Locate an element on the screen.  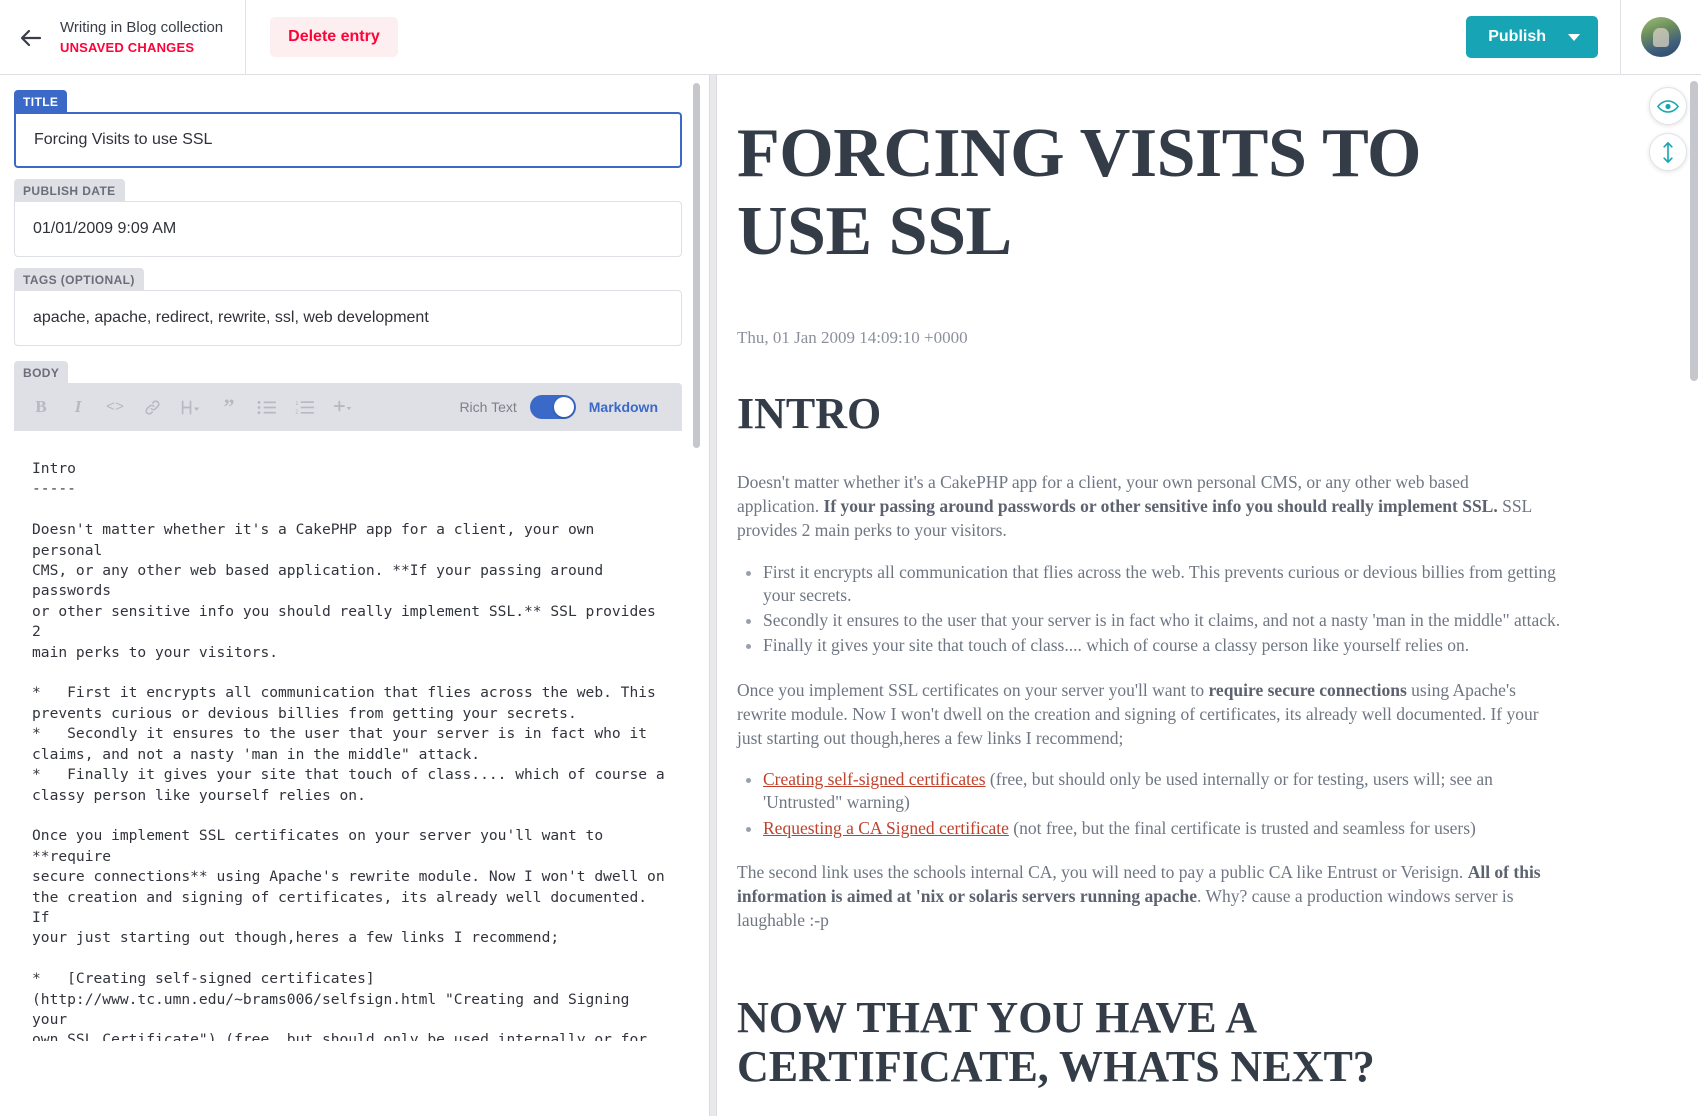
quote-icon: ” is located at coordinates (229, 407).